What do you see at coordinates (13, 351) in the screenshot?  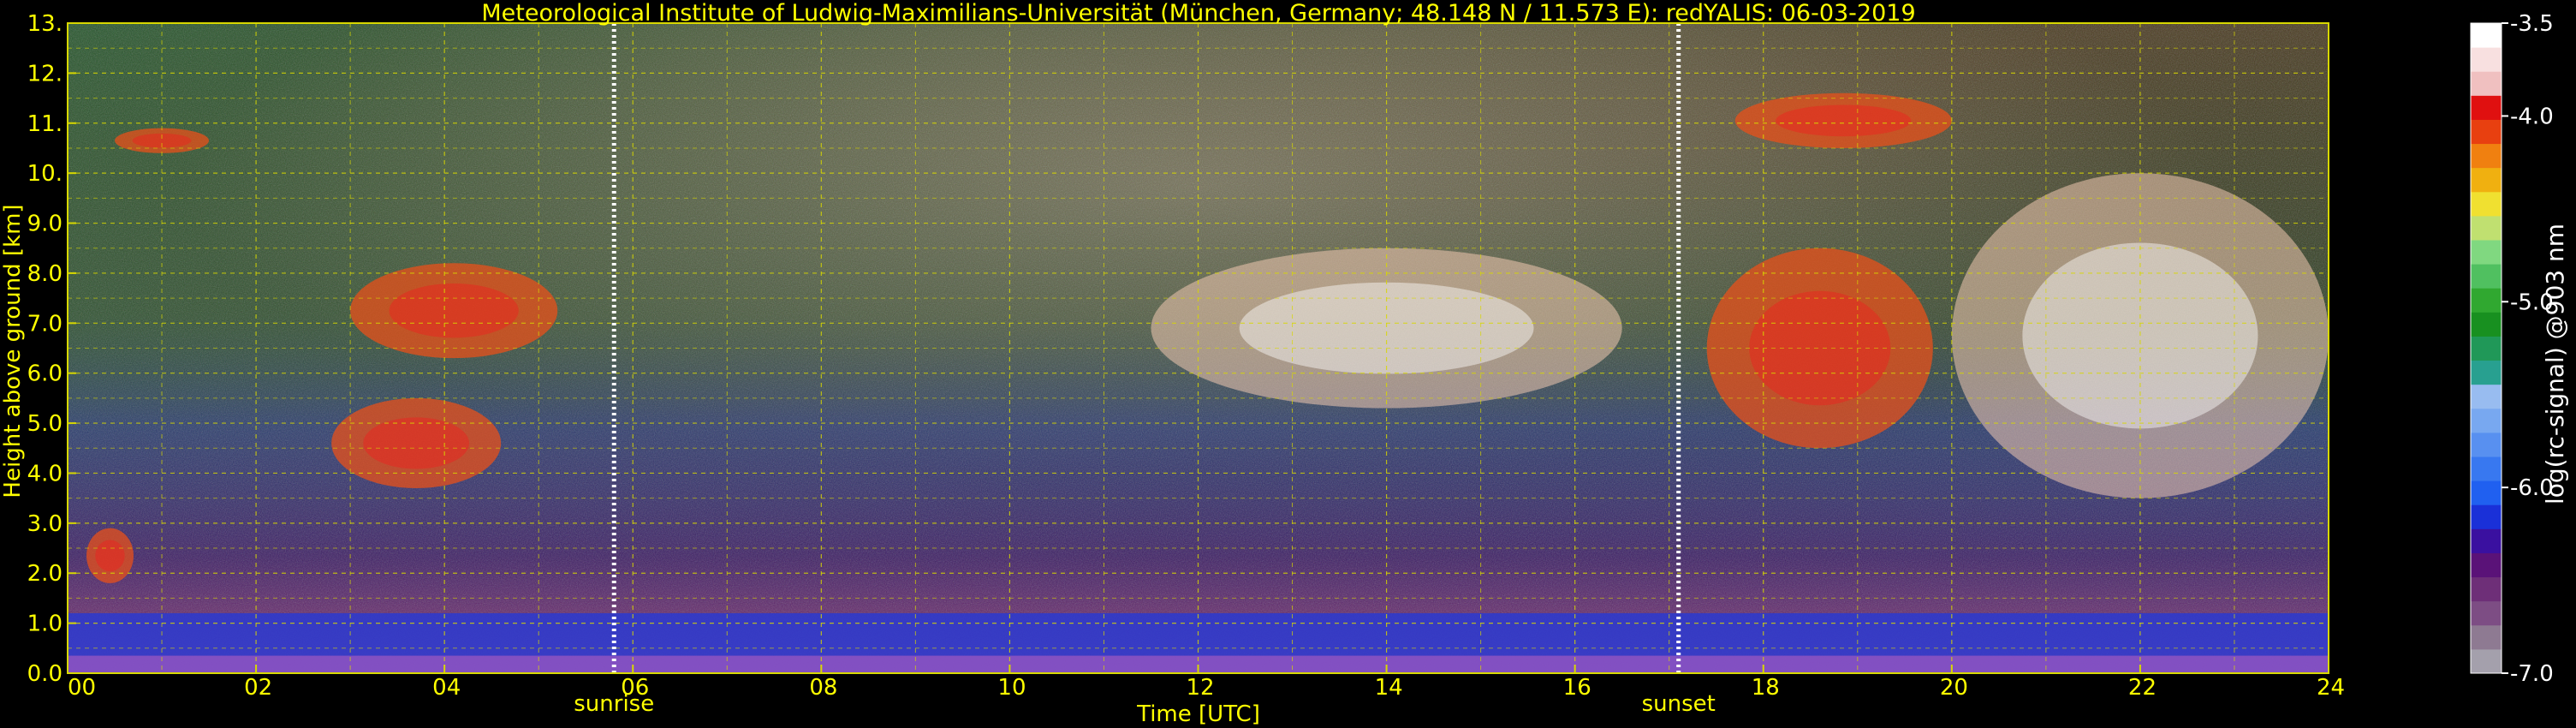 I see `y-axis-label: Height above ground [km]` at bounding box center [13, 351].